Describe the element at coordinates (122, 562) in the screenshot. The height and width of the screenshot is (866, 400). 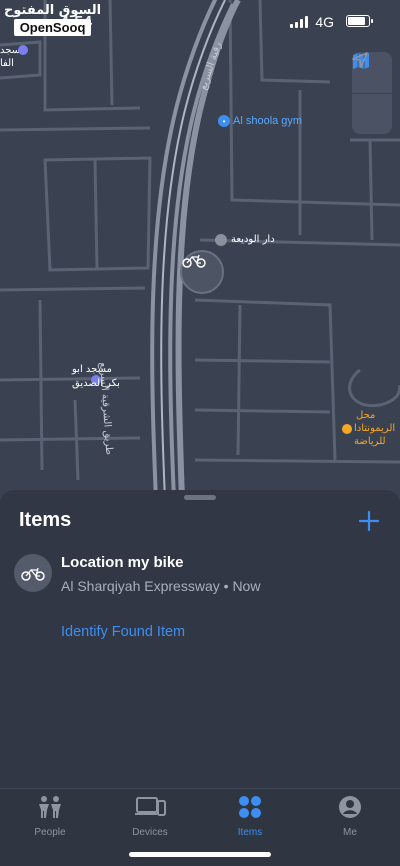
I see `item-name: Location my bike` at that location.